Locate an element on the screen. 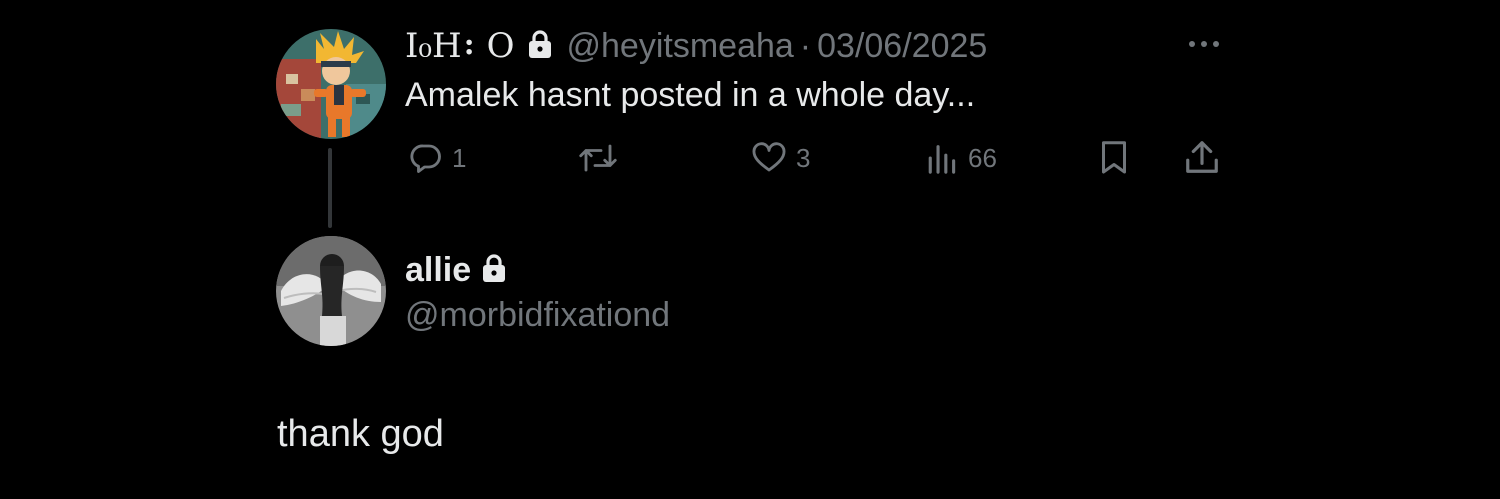 The width and height of the screenshot is (1500, 499). bookmark-button is located at coordinates (1114, 157).